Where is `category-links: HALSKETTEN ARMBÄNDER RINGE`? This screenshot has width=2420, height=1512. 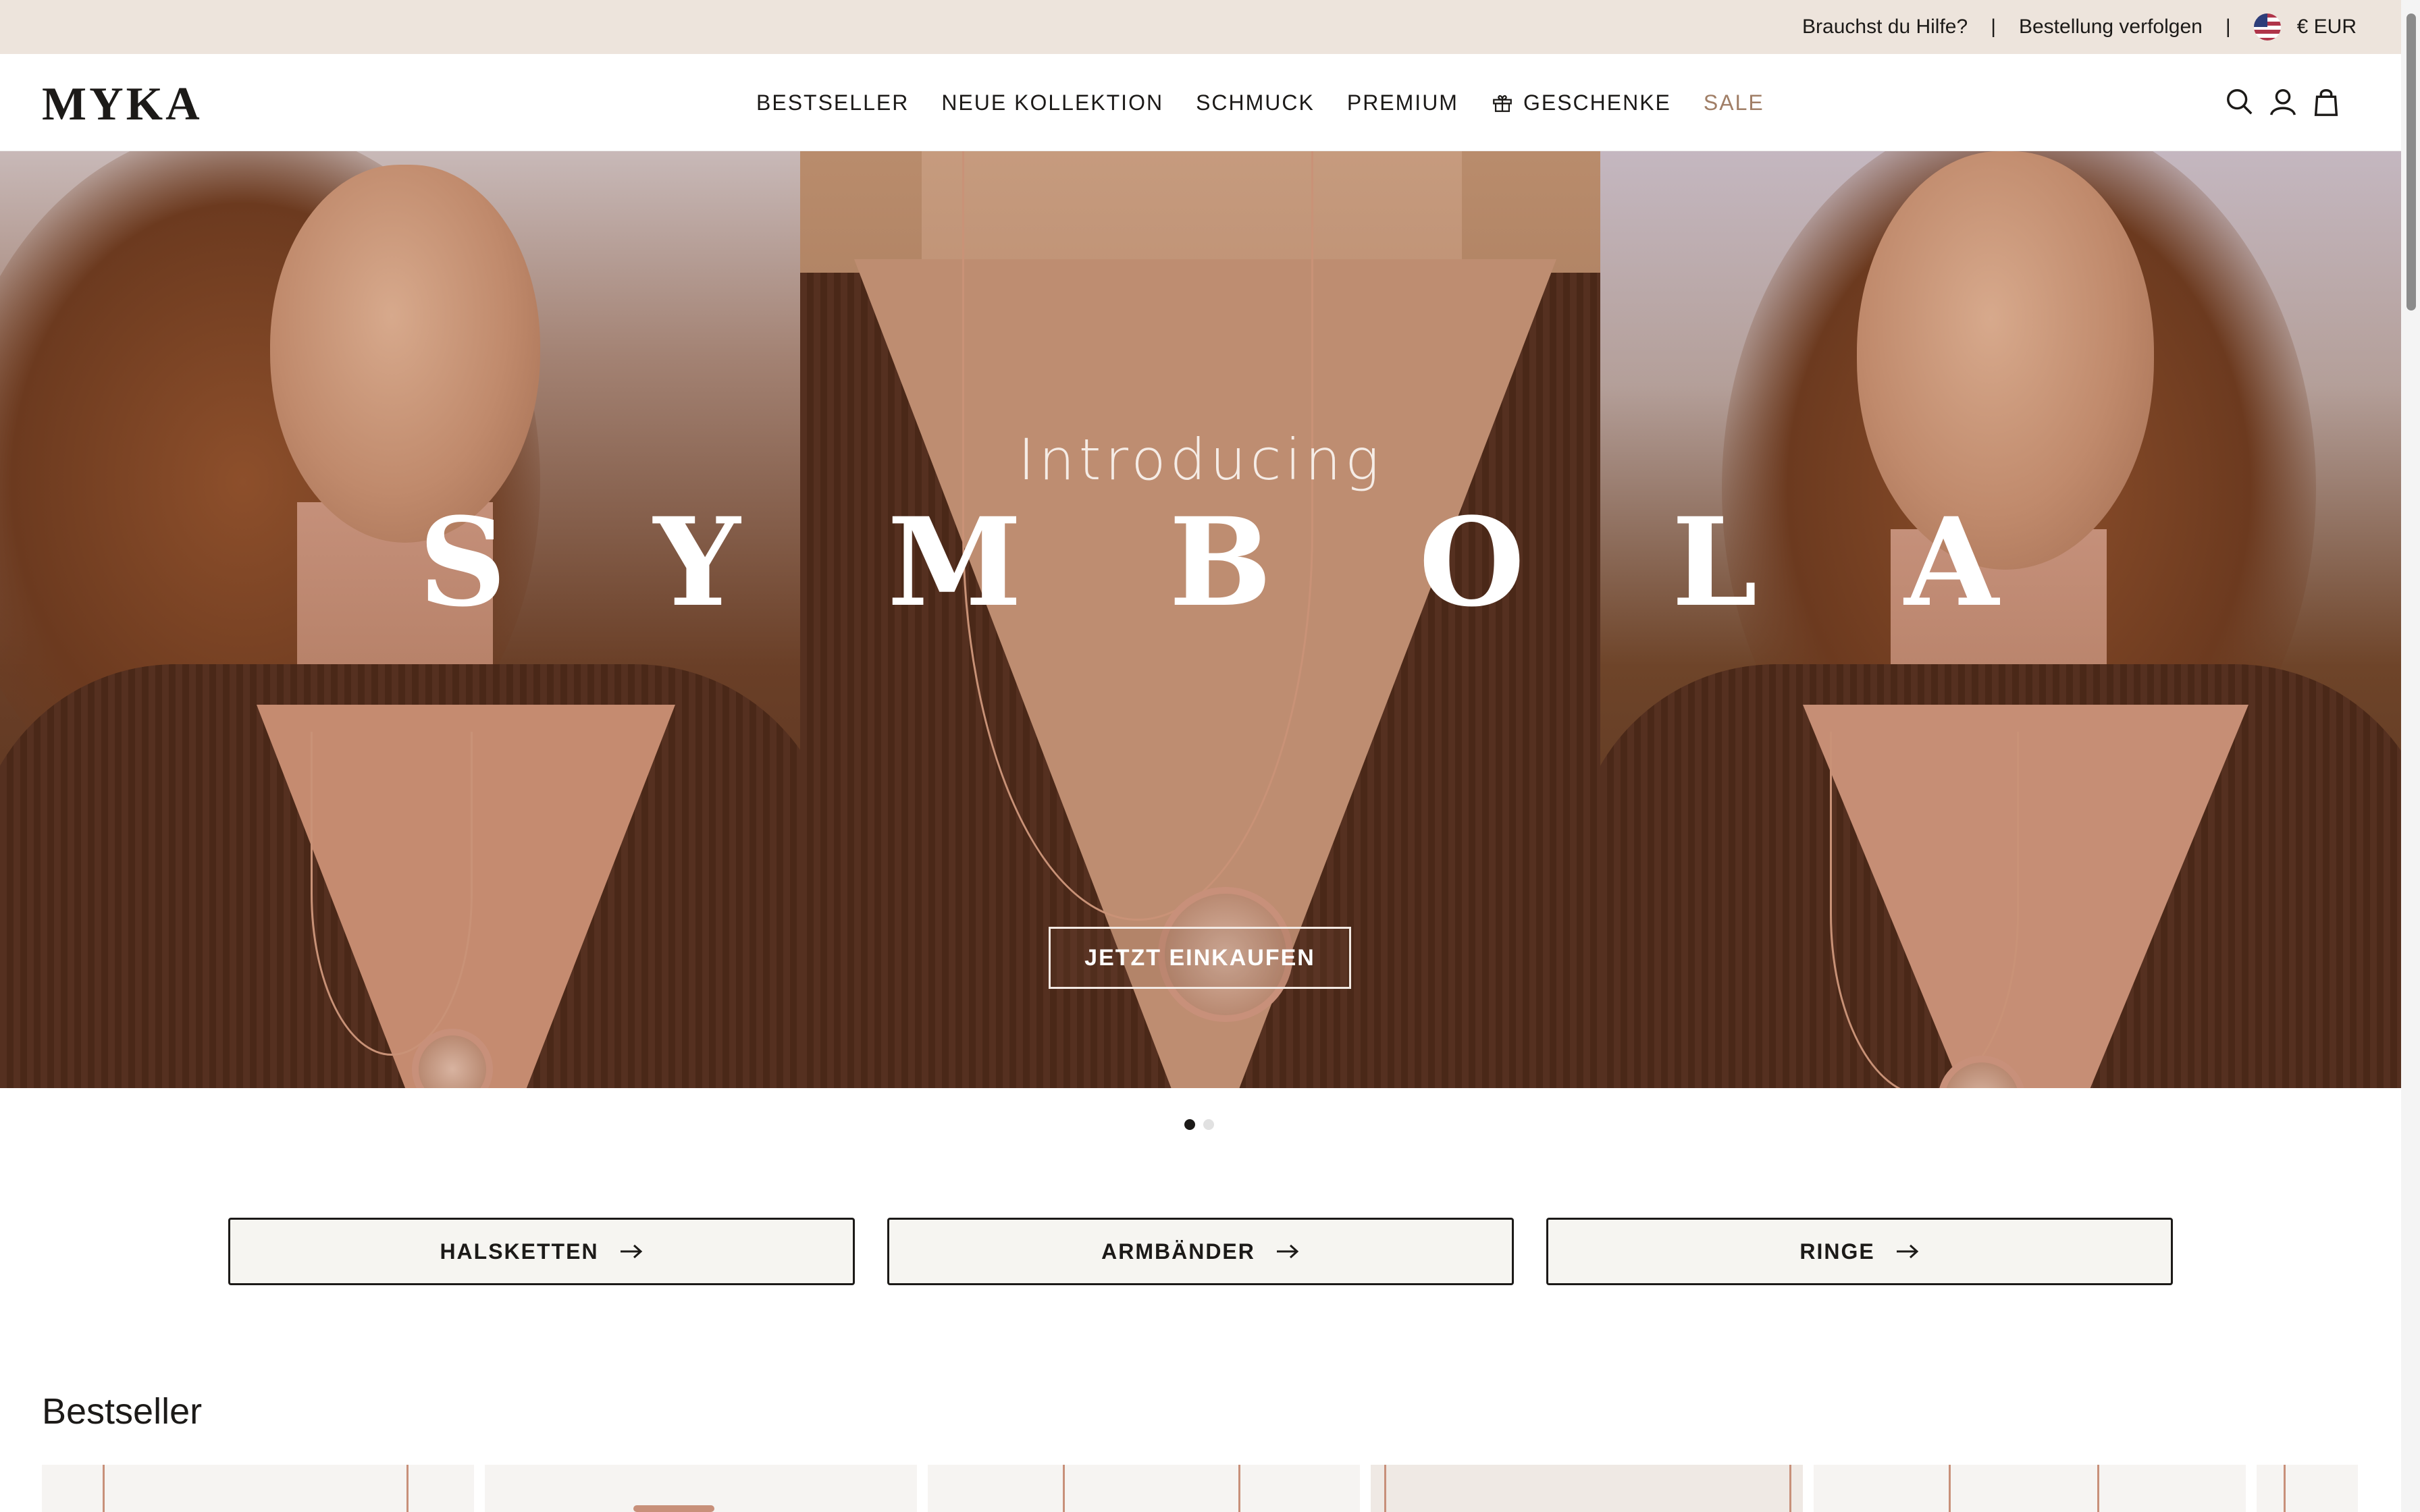 category-links: HALSKETTEN ARMBÄNDER RINGE is located at coordinates (1200, 1251).